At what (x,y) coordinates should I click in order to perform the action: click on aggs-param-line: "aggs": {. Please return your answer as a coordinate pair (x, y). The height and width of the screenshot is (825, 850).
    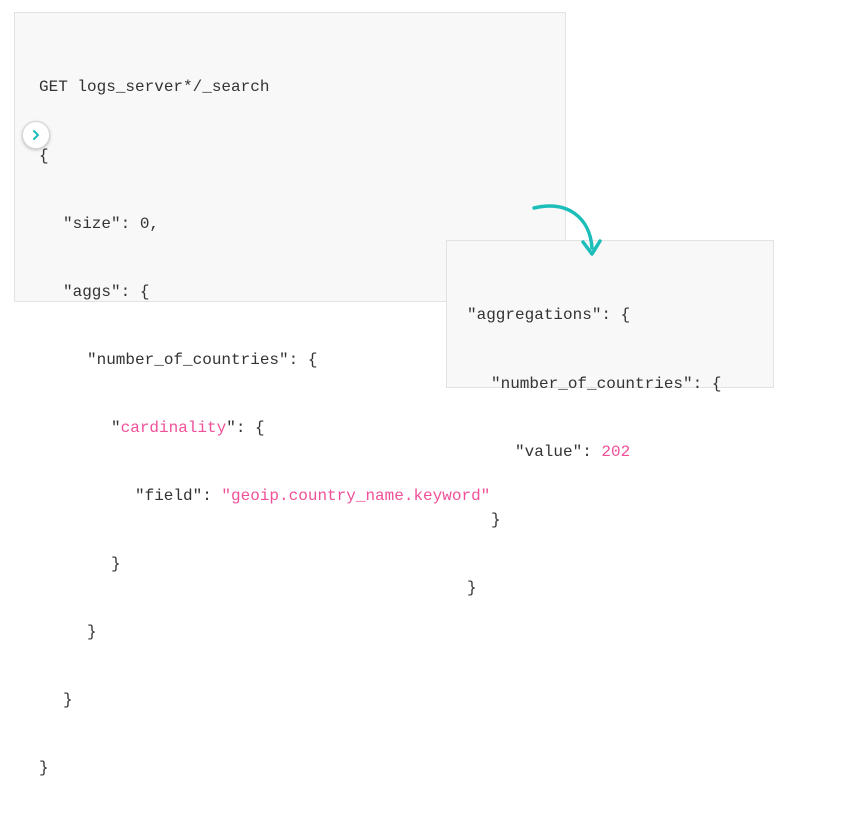
    Looking at the image, I should click on (106, 291).